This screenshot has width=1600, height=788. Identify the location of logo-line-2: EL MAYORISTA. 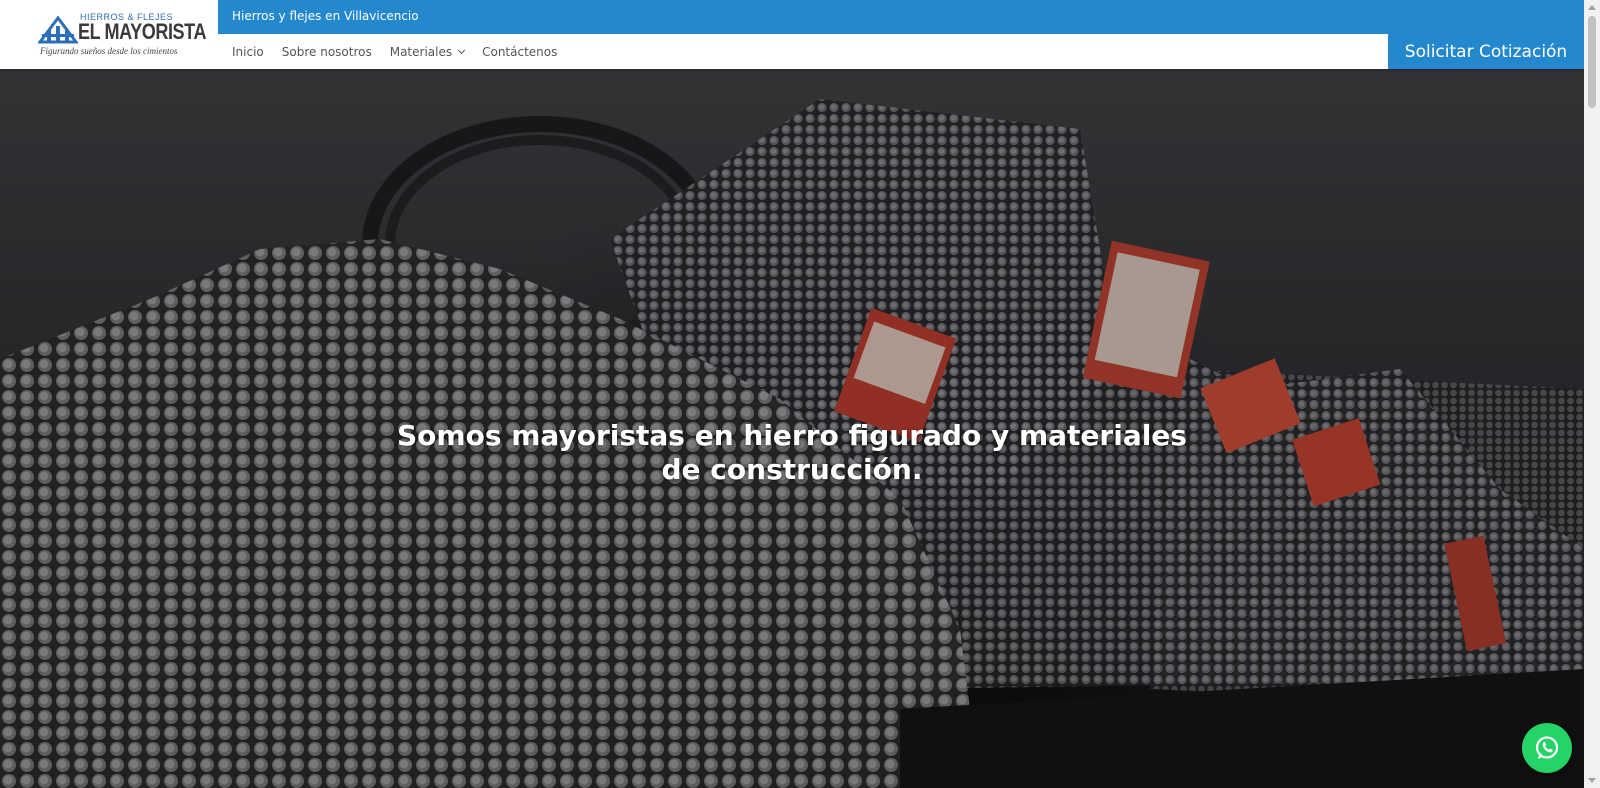
(142, 31).